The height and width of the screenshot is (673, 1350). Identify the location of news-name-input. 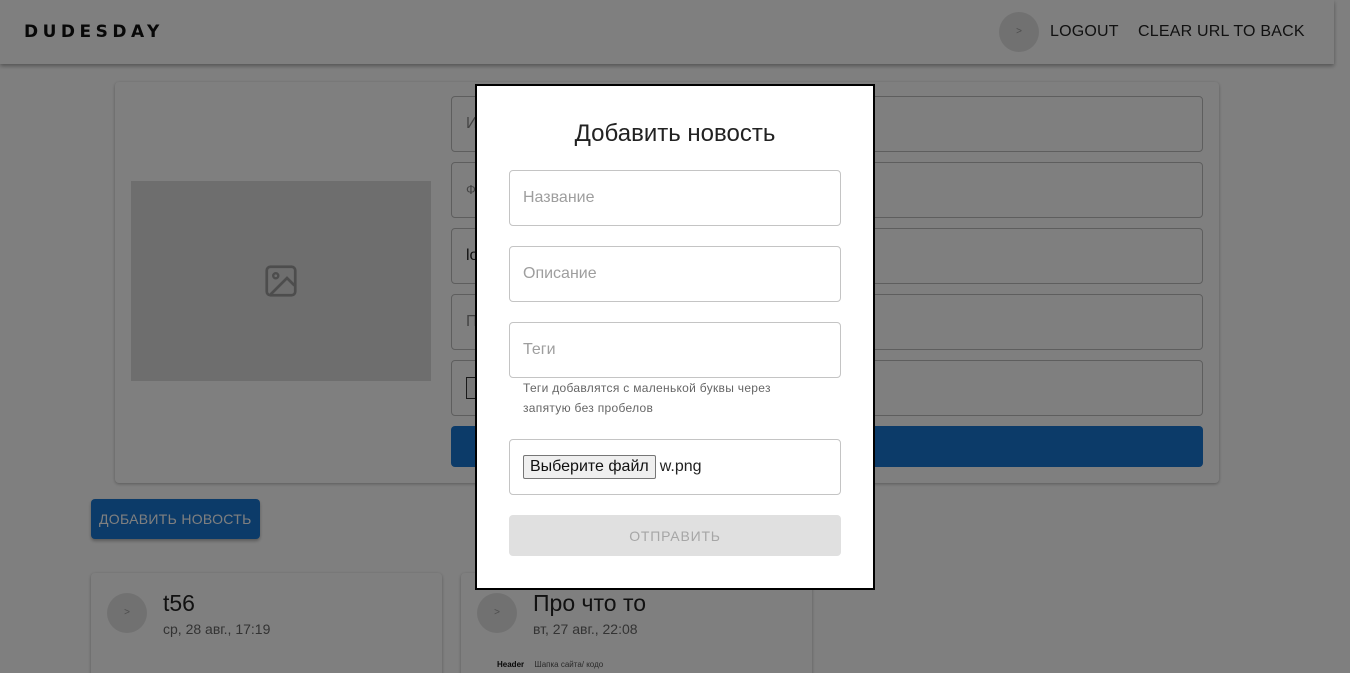
(675, 198).